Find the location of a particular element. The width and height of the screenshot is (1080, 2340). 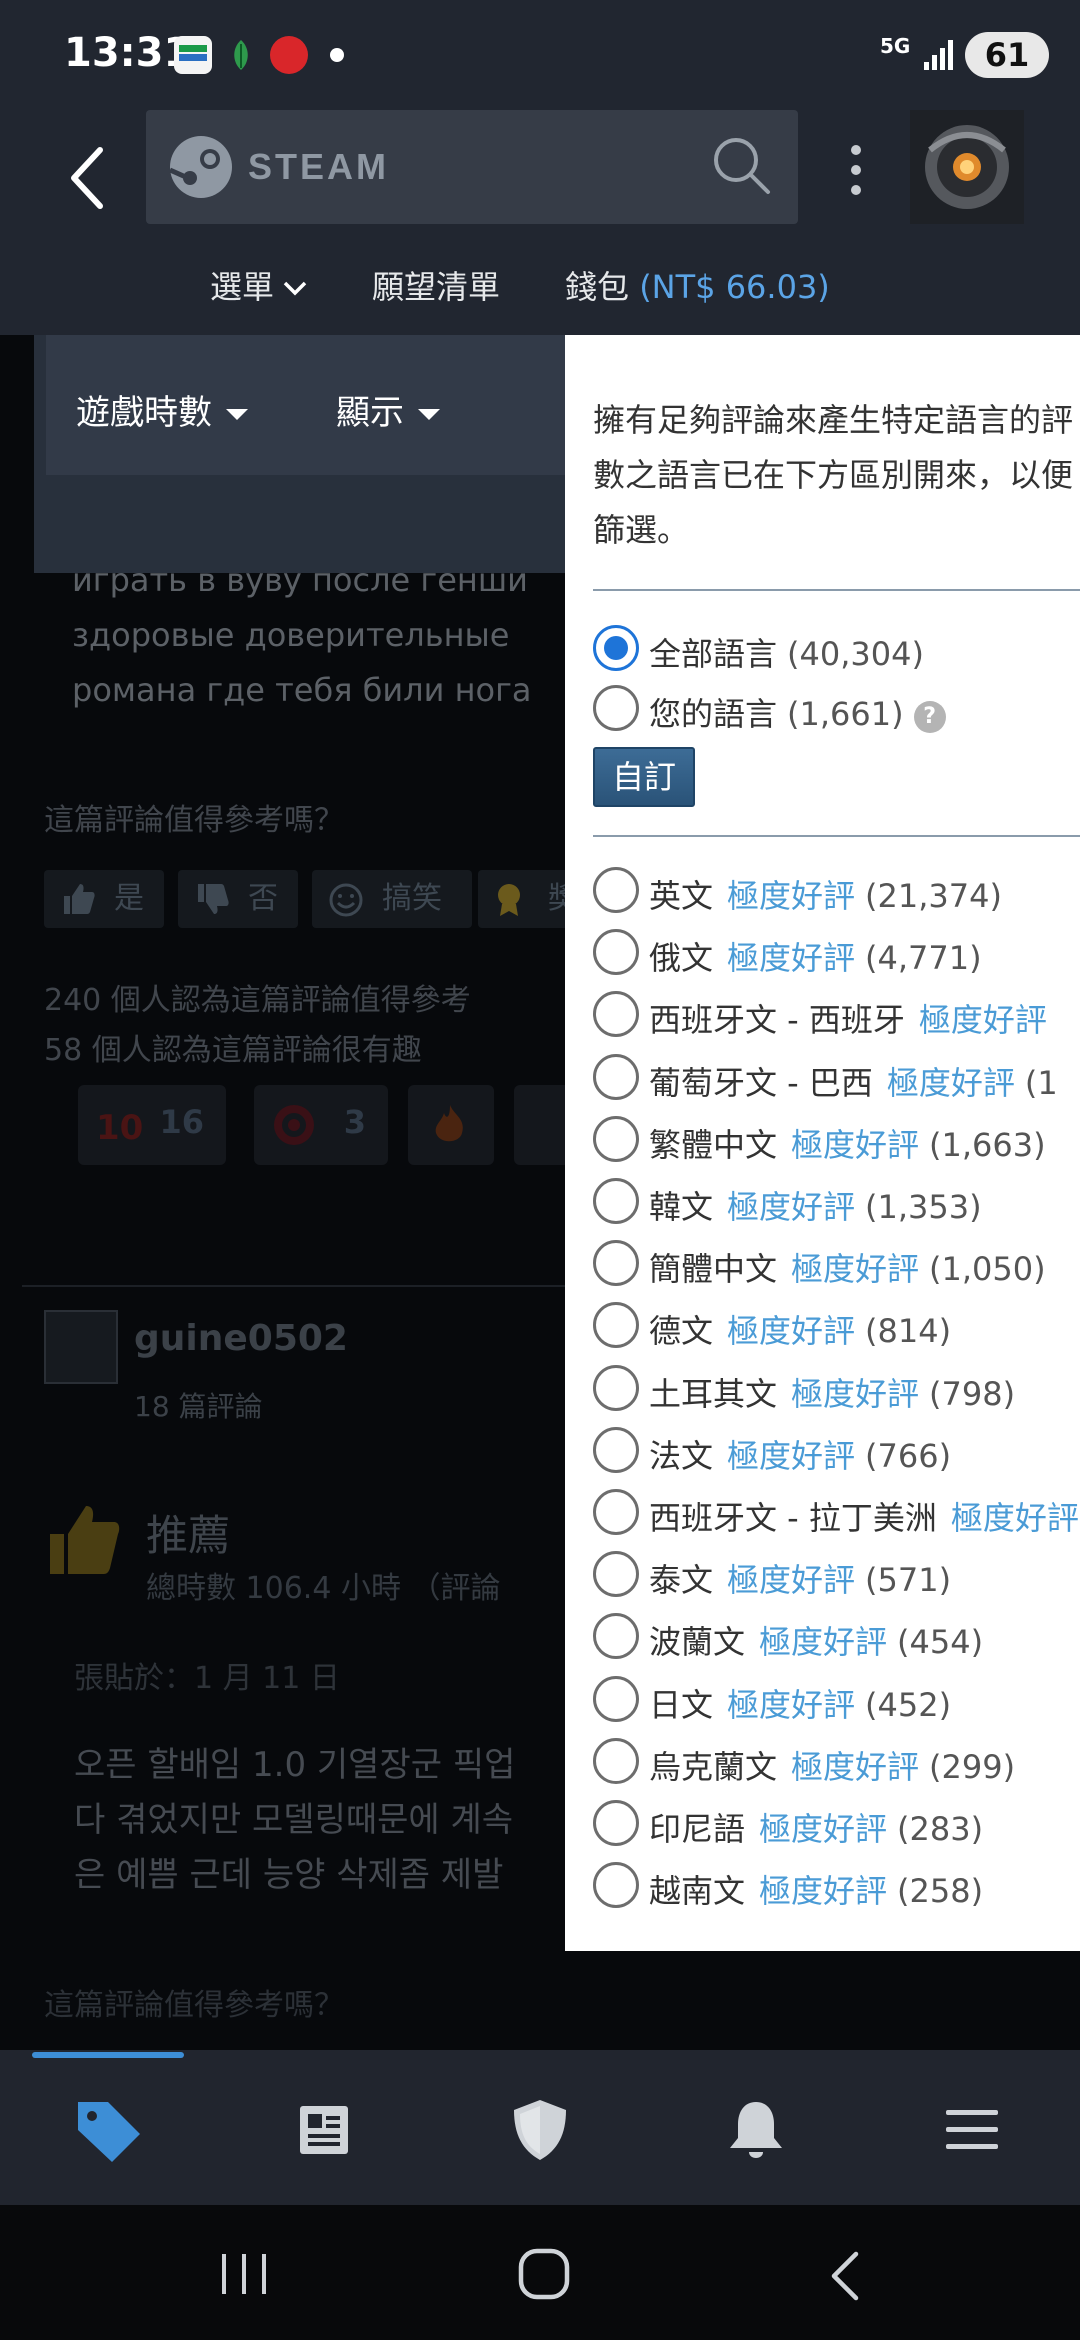

help-question-icon: ? is located at coordinates (929, 717).